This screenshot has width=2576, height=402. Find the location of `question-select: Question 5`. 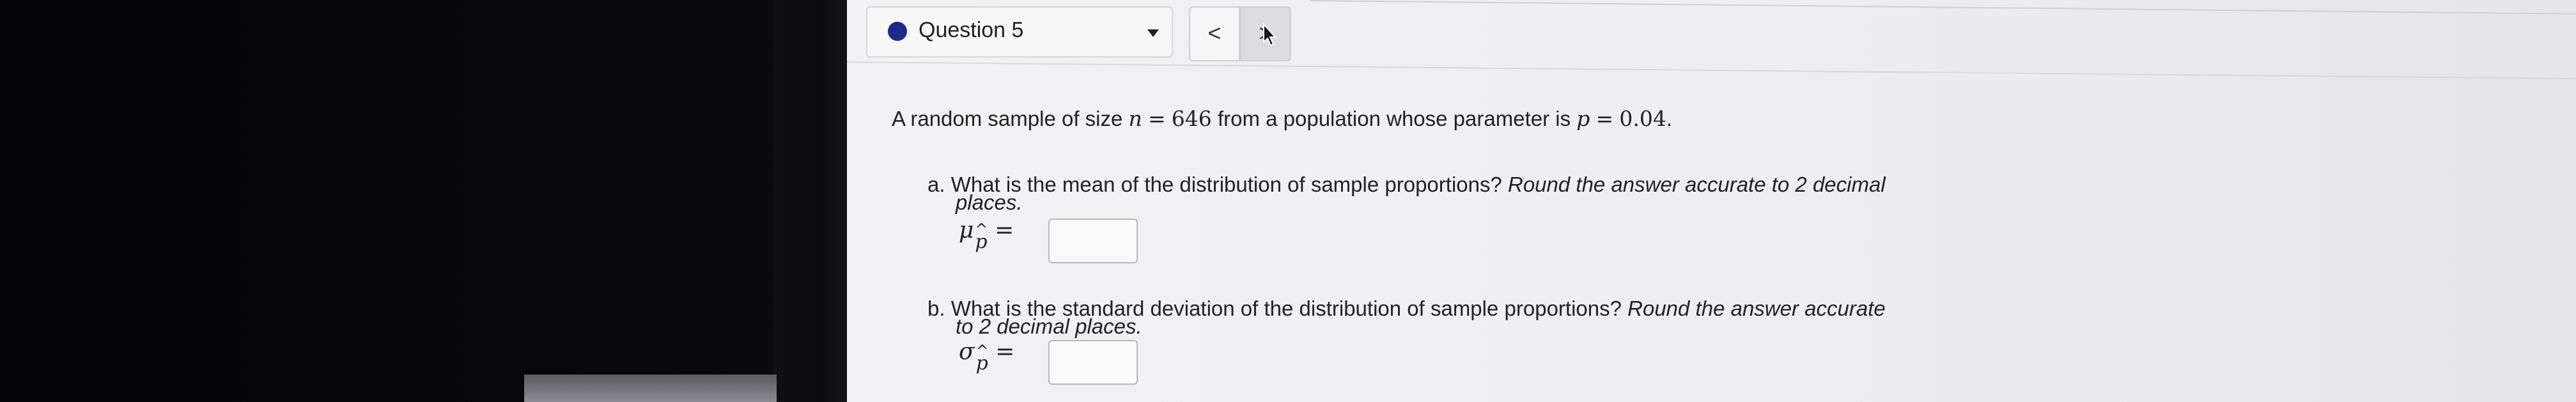

question-select: Question 5 is located at coordinates (1020, 32).